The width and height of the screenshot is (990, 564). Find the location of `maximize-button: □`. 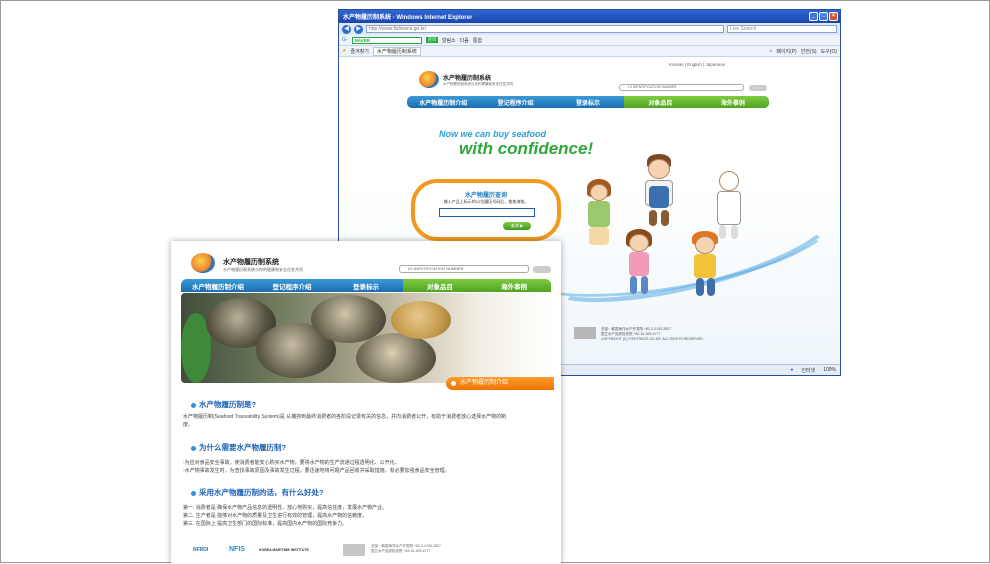

maximize-button: □ is located at coordinates (823, 16).